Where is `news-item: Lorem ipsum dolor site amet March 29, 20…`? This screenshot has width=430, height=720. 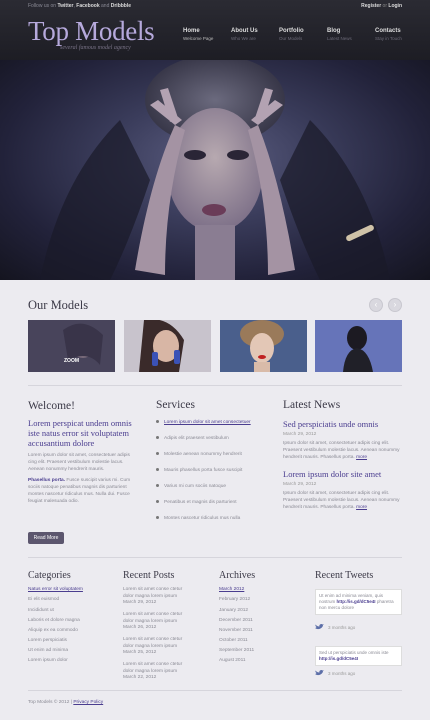 news-item: Lorem ipsum dolor site amet March 29, 20… is located at coordinates (343, 490).